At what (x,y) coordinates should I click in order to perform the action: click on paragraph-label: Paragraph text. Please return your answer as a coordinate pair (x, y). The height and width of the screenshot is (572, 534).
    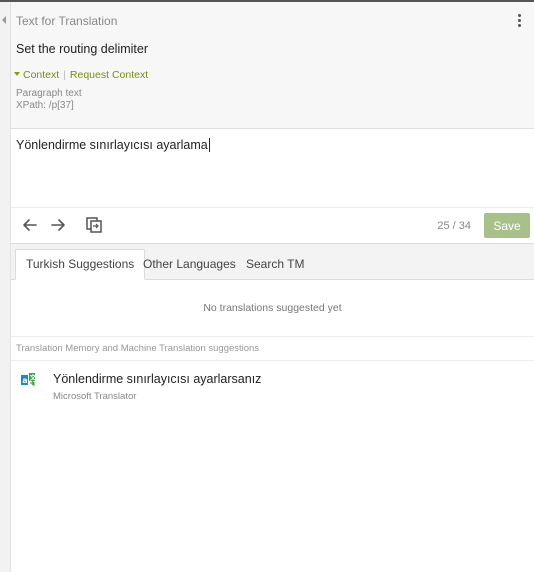
    Looking at the image, I should click on (49, 93).